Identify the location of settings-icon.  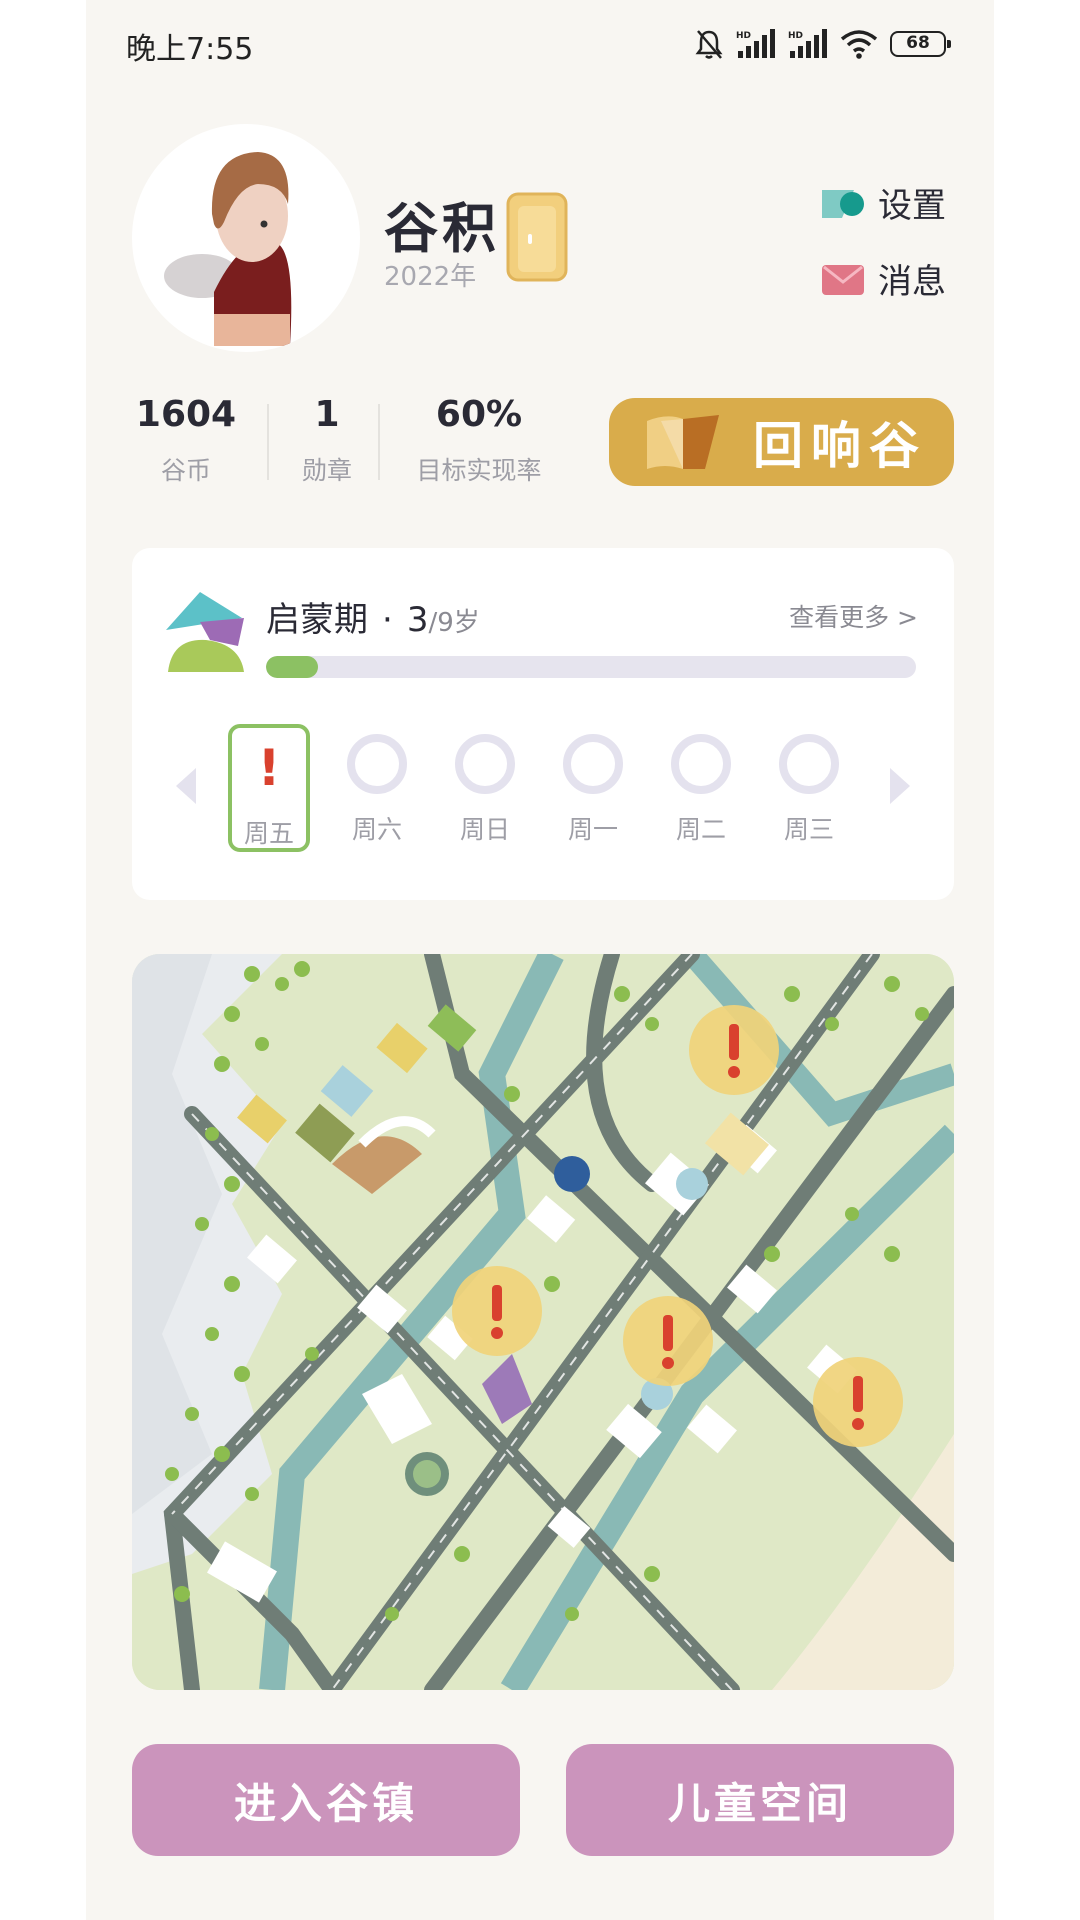
(843, 203).